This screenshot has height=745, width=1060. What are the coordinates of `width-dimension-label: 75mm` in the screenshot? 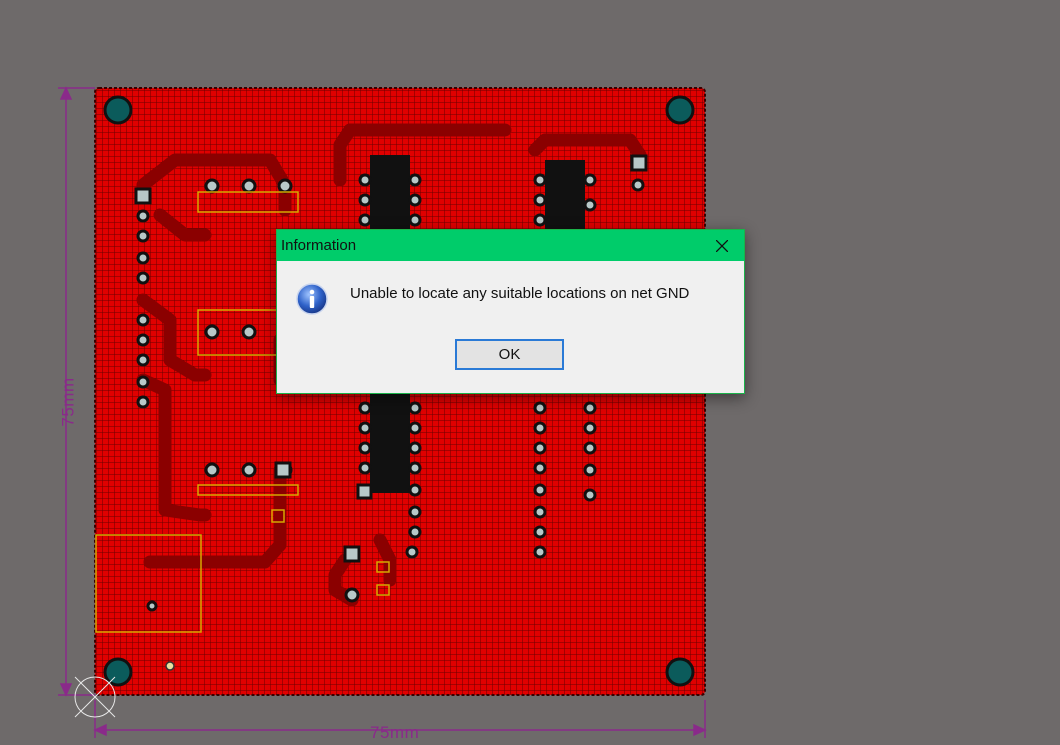 It's located at (395, 732).